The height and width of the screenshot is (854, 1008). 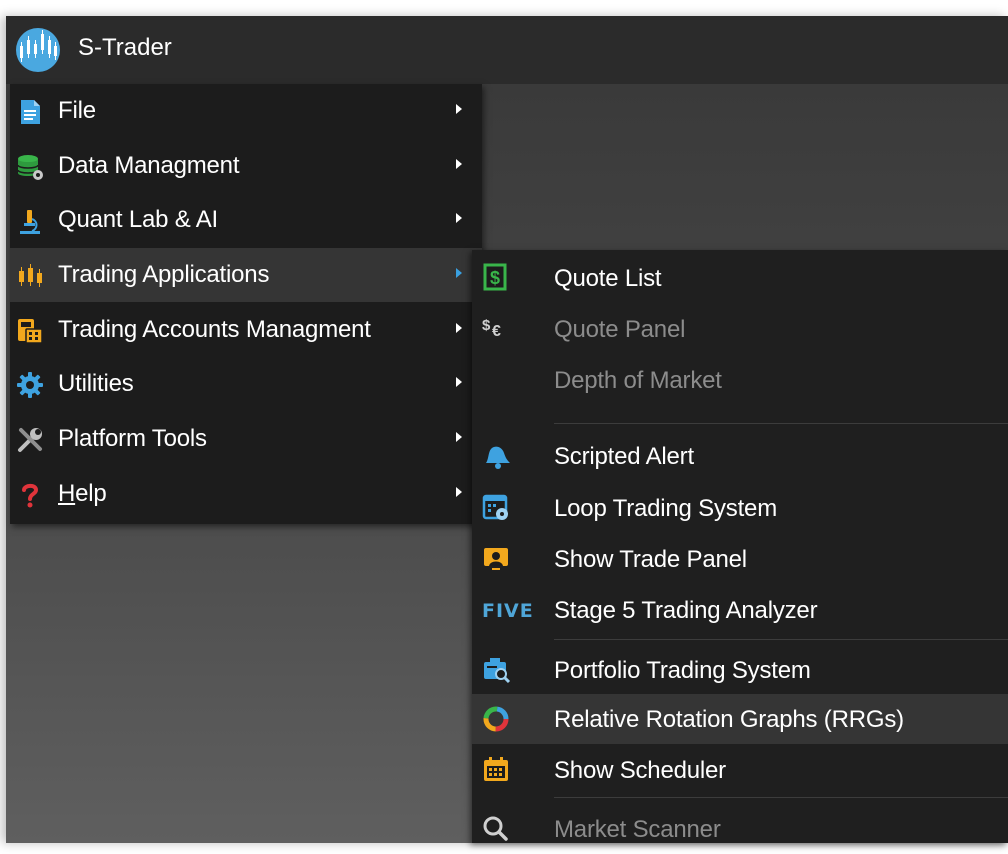 I want to click on submenu-item-portfolio-trading-system: Portfolio Trading System, so click(x=740, y=670).